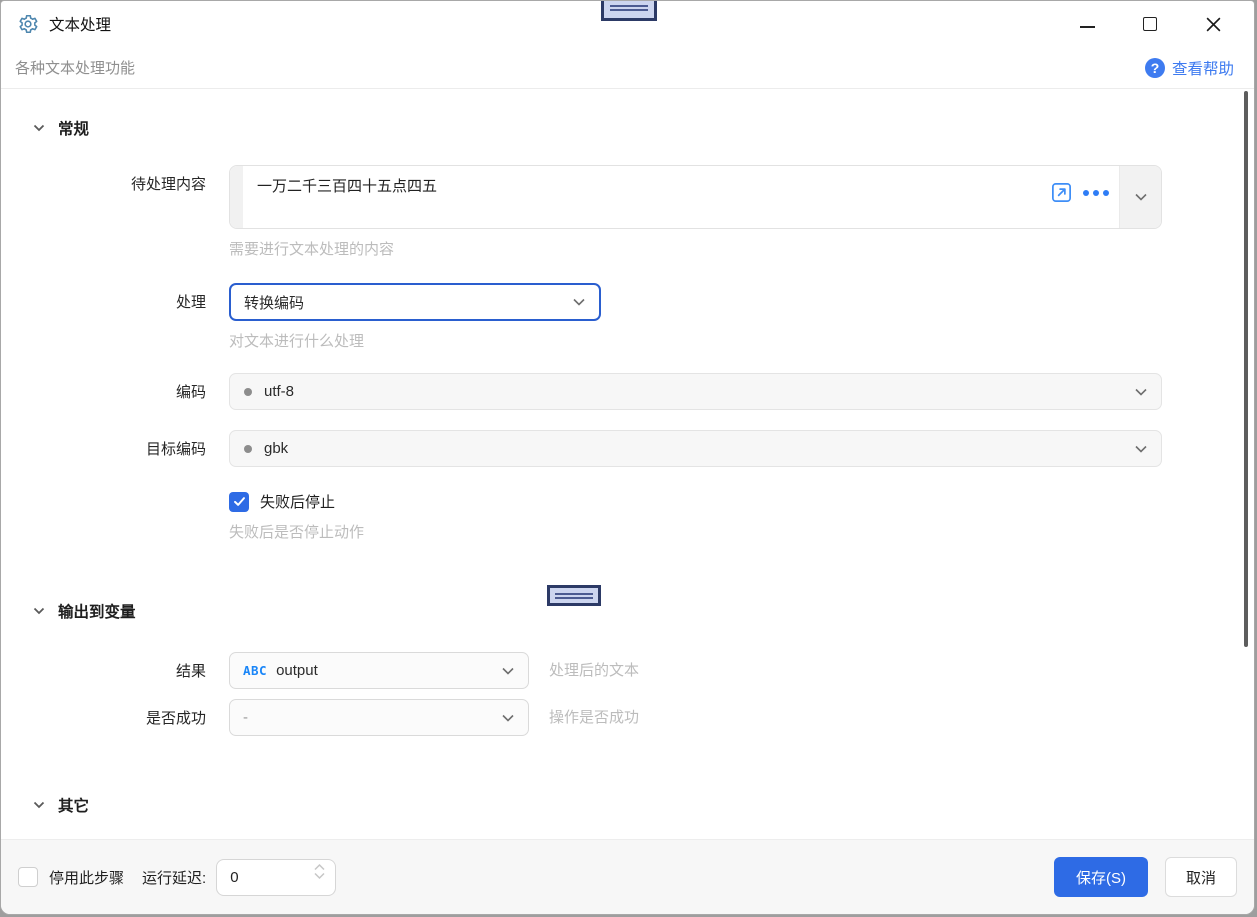 Image resolution: width=1257 pixels, height=917 pixels. What do you see at coordinates (80, 25) in the screenshot?
I see `window-title: 文本处理` at bounding box center [80, 25].